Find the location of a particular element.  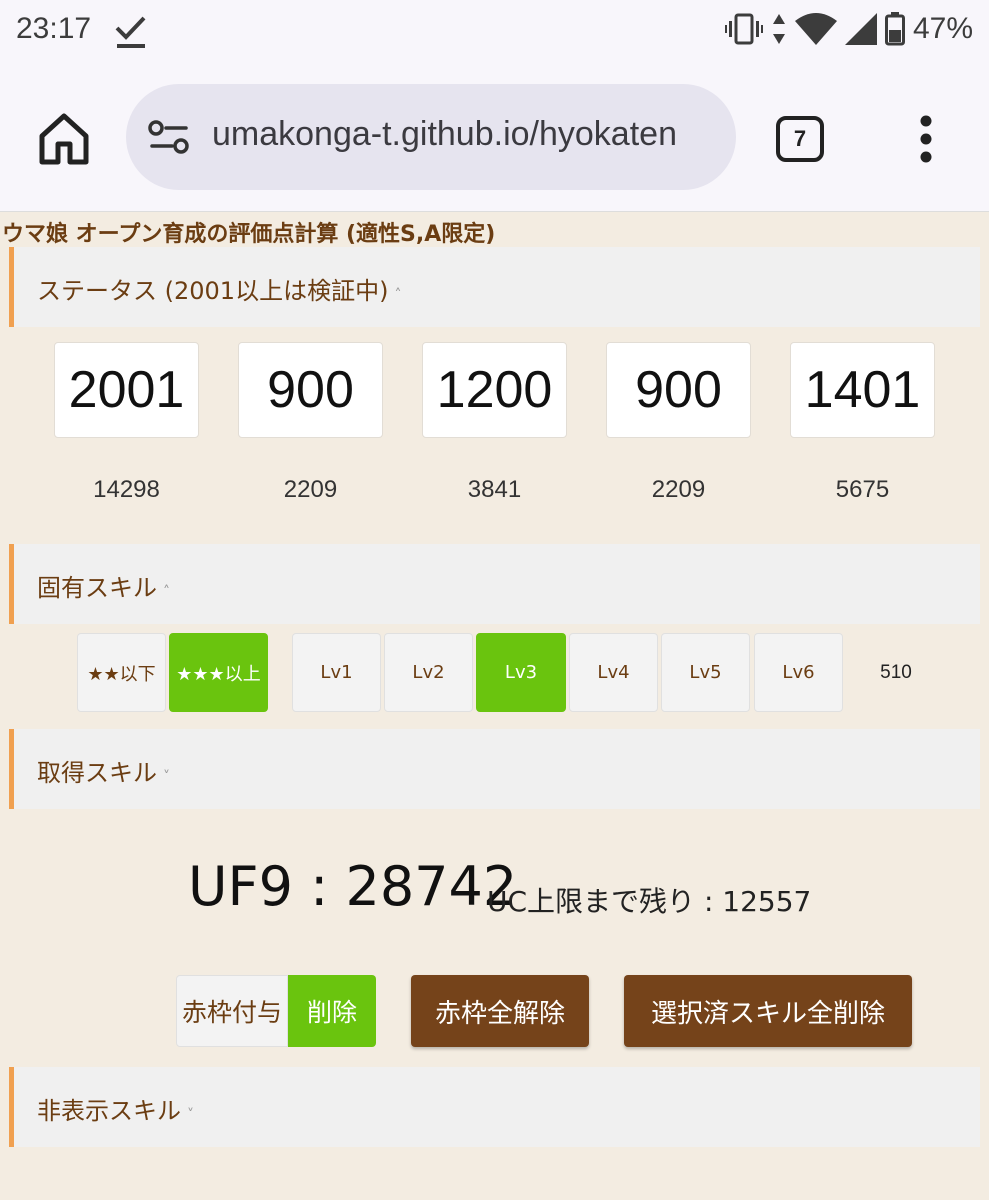

clear-red-frame-button: 赤枠全解除 is located at coordinates (500, 1011).